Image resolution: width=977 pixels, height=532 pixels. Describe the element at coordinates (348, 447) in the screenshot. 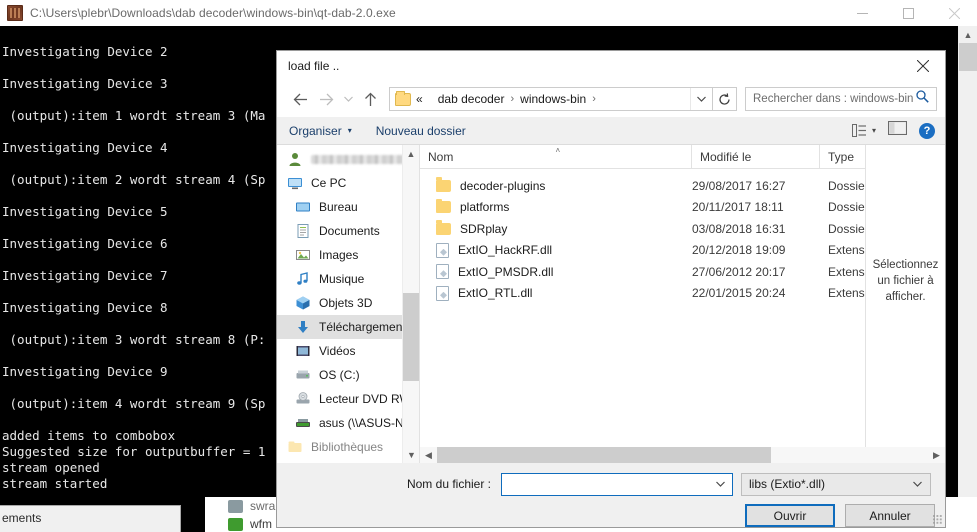

I see `sidebar-item-bibliotheques: Bibliothèques` at that location.